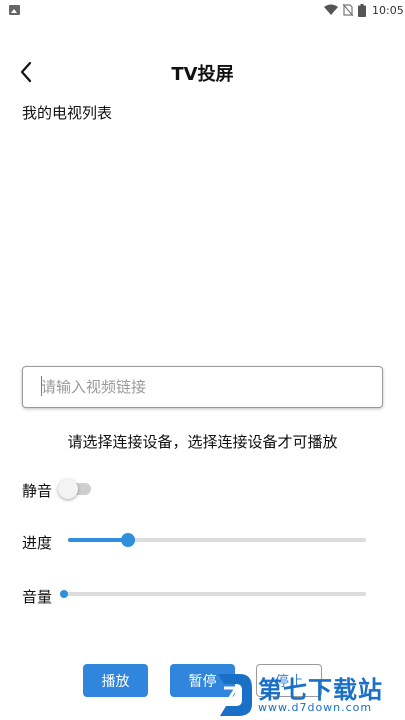  I want to click on progress-fill, so click(98, 540).